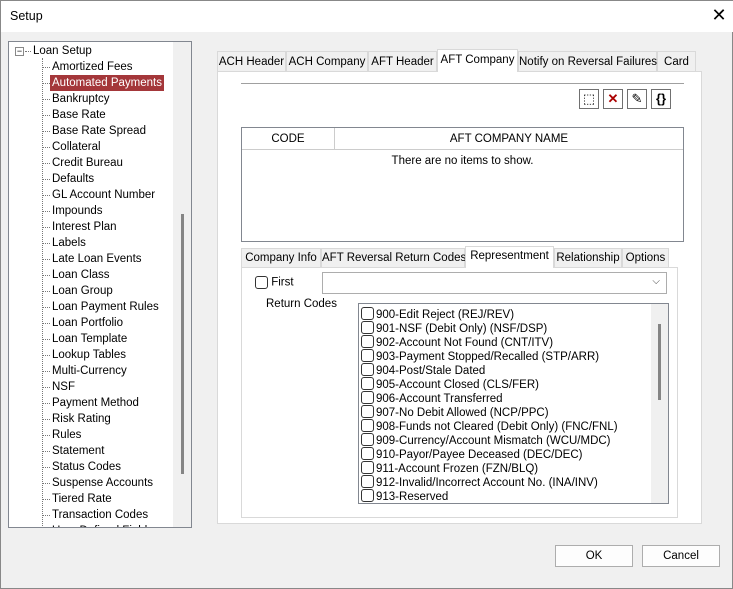 The image size is (733, 589). Describe the element at coordinates (19, 51) in the screenshot. I see `collapse-icon: −` at that location.